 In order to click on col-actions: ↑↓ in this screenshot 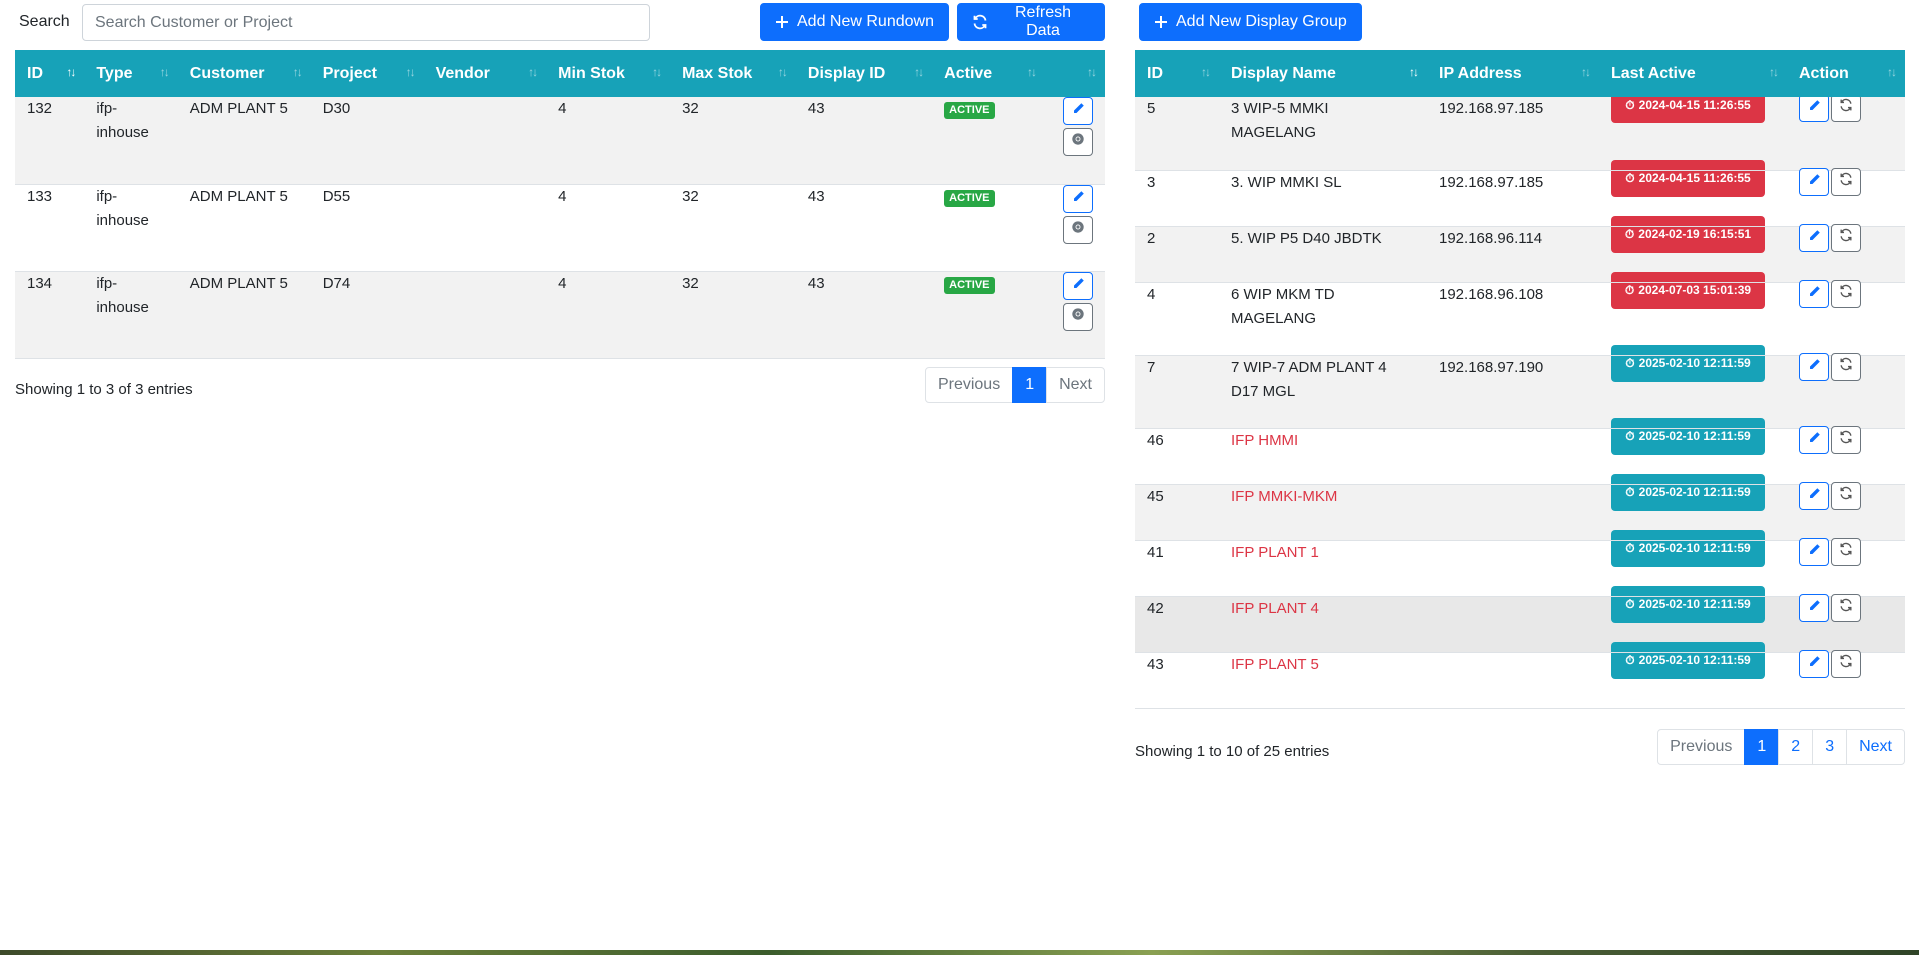, I will do `click(1075, 73)`.